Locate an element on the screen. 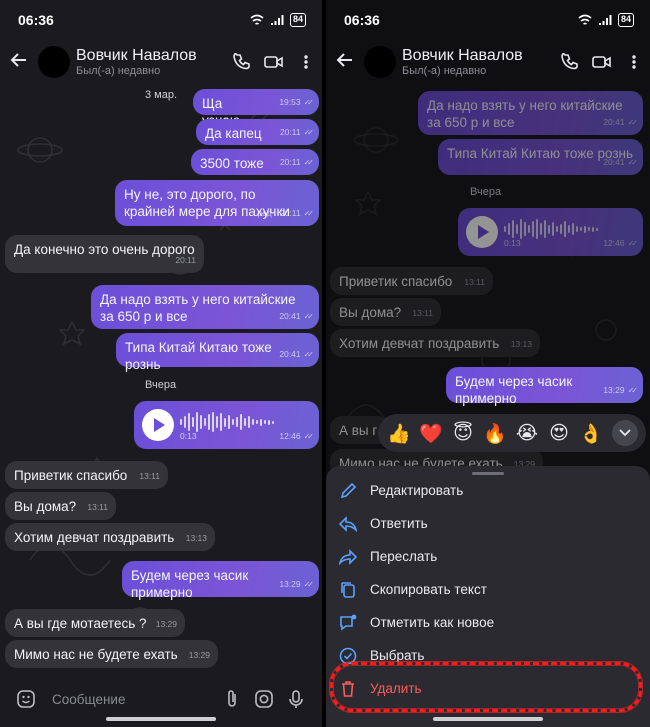 The height and width of the screenshot is (727, 650). message-text: Мимо нас не будете ехать is located at coordinates (96, 654).